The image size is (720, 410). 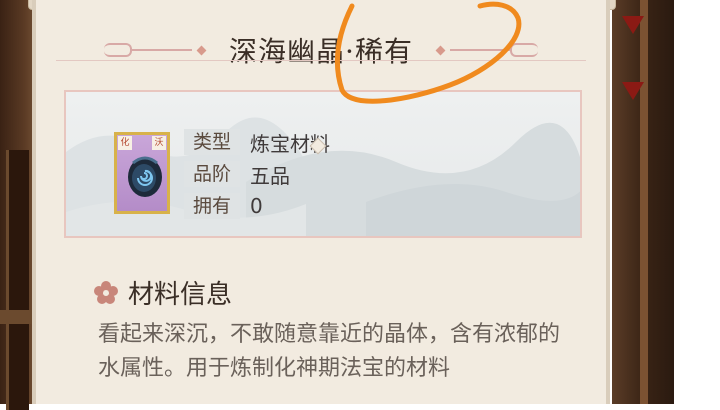 What do you see at coordinates (321, 60) in the screenshot?
I see `title-divider` at bounding box center [321, 60].